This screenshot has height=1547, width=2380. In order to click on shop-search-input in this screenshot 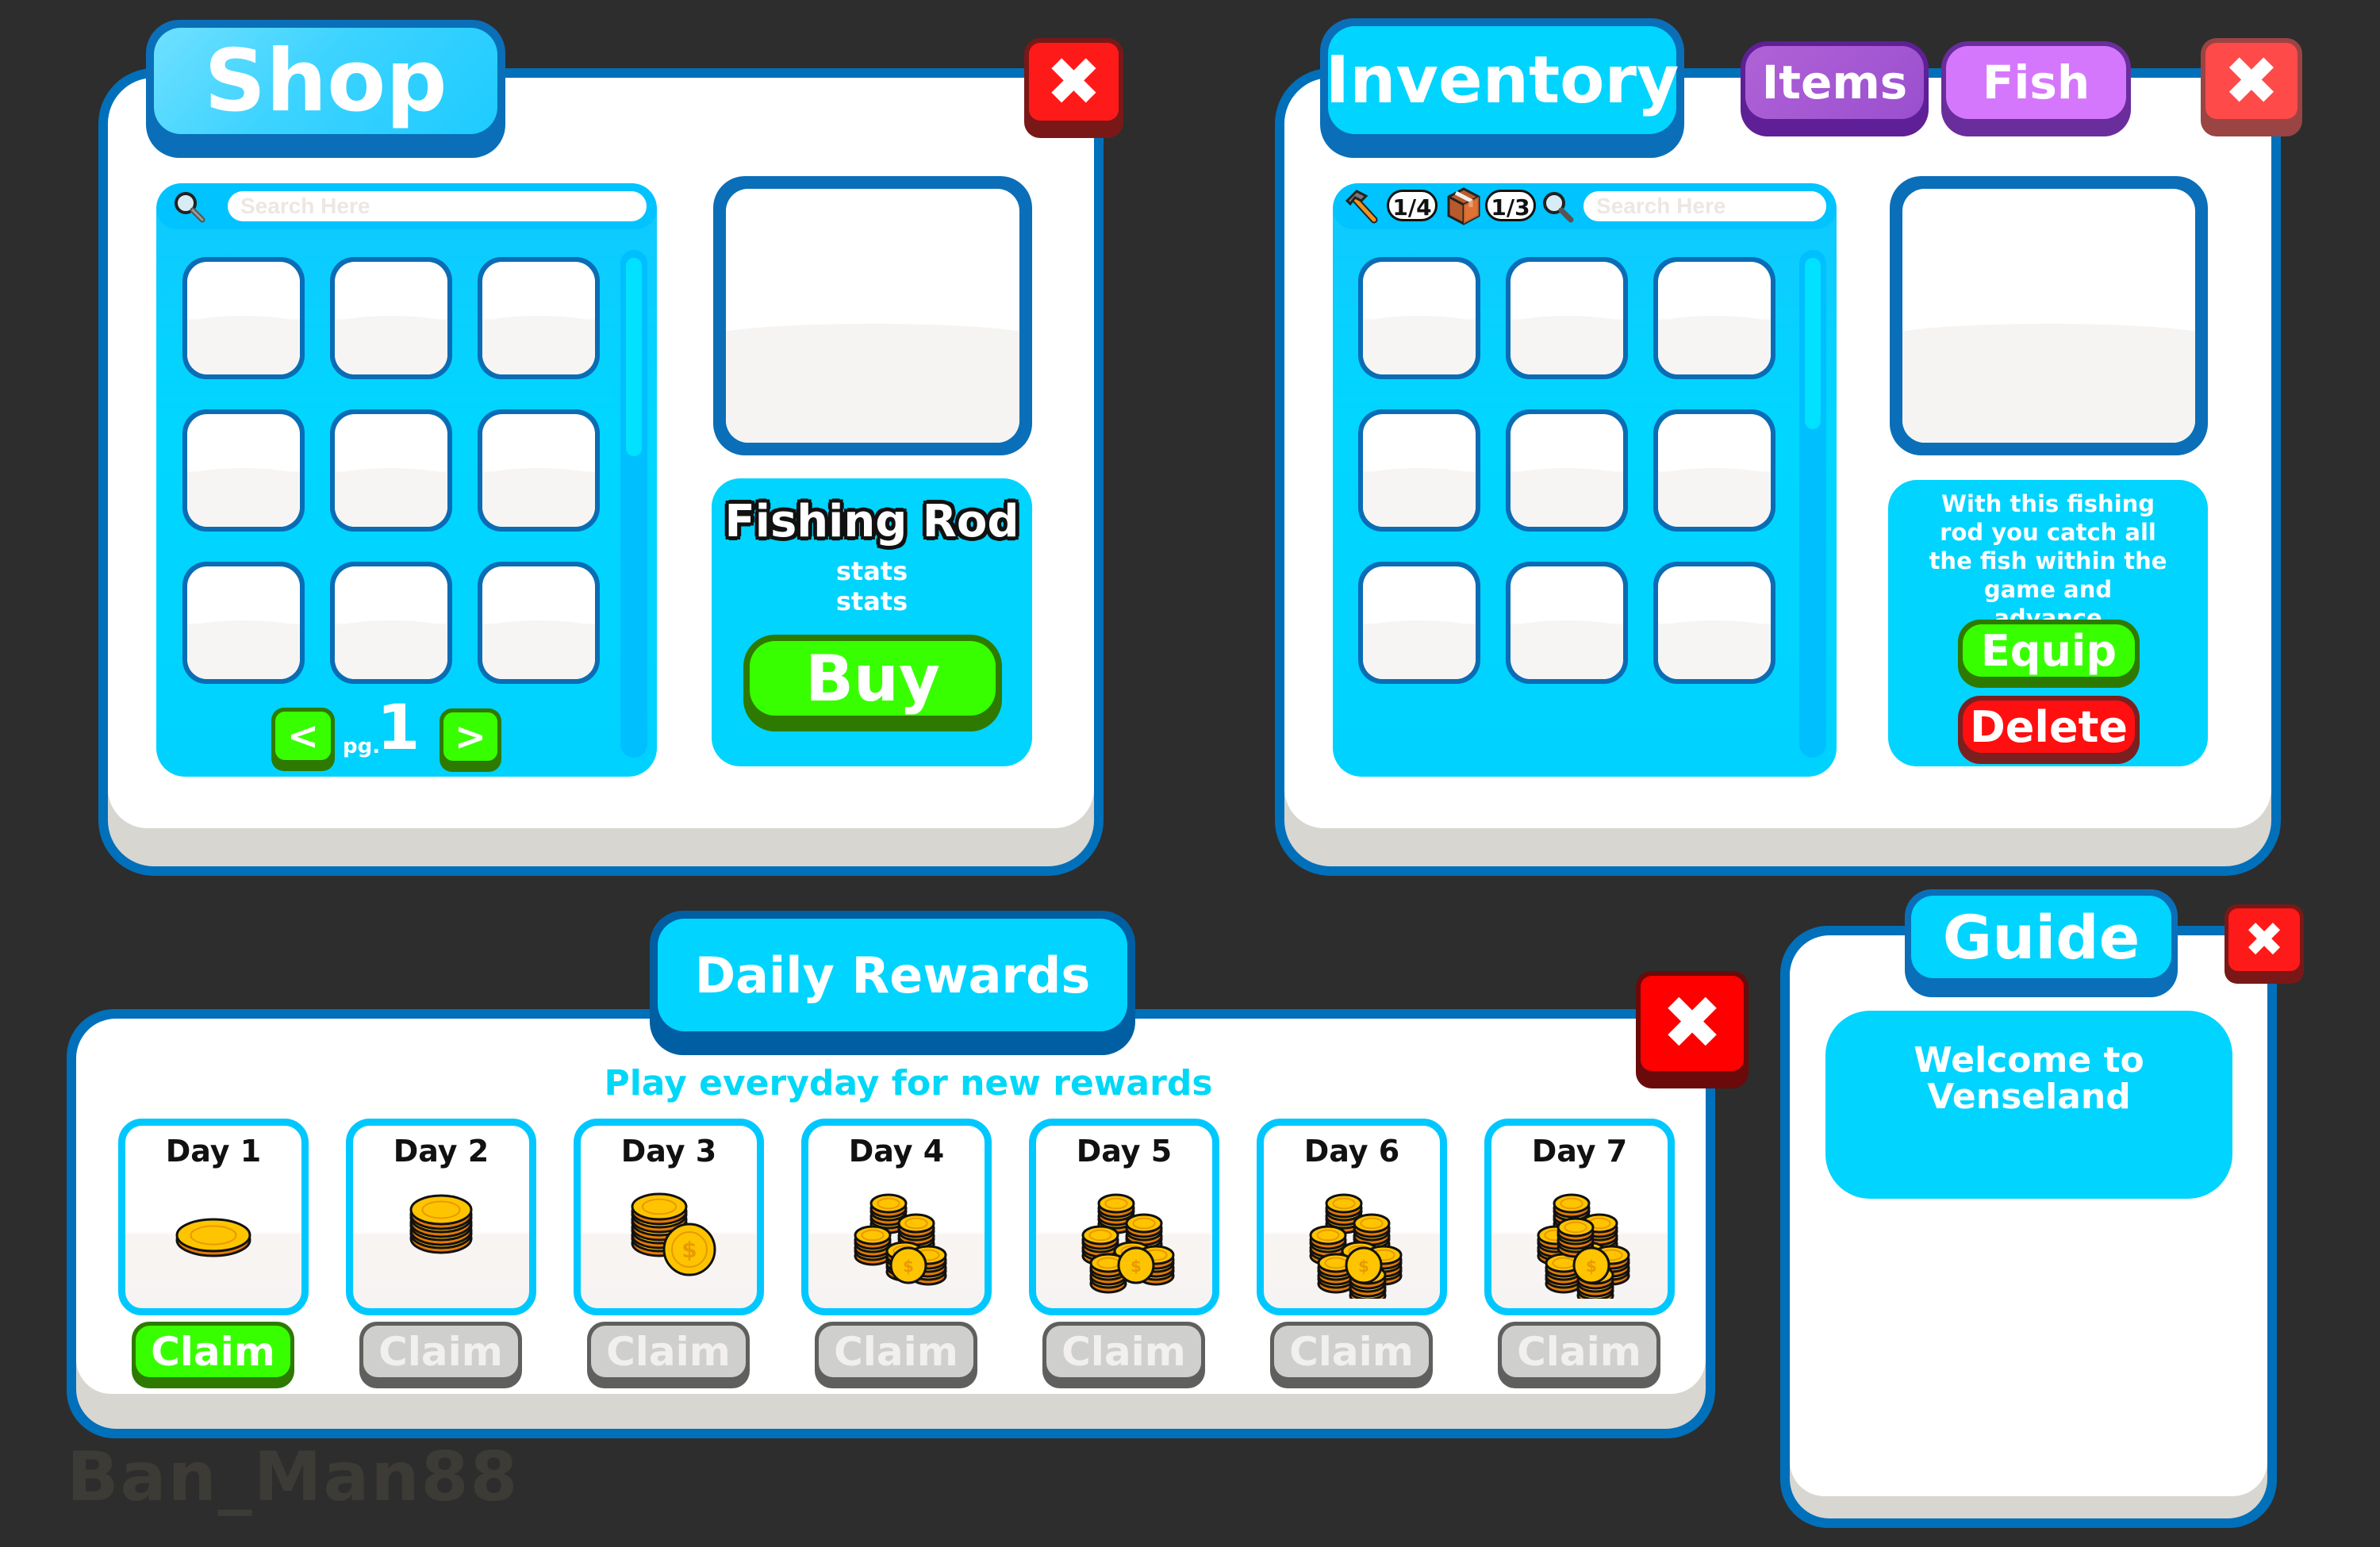, I will do `click(437, 206)`.